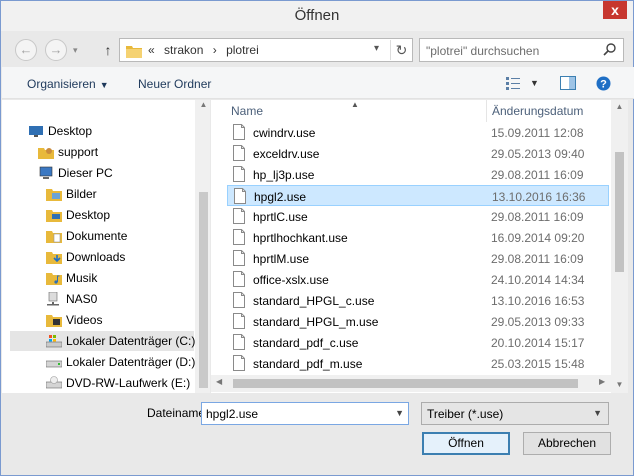 This screenshot has width=634, height=476. What do you see at coordinates (615, 10) in the screenshot?
I see `close-button: x` at bounding box center [615, 10].